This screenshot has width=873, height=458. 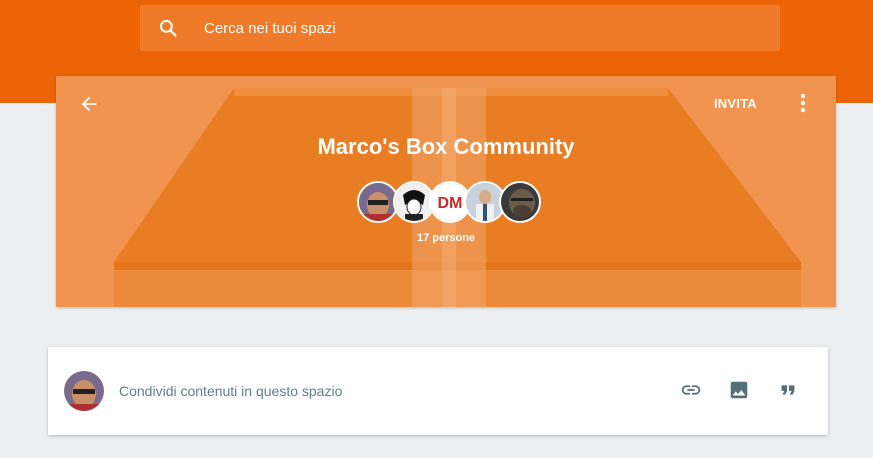 What do you see at coordinates (520, 202) in the screenshot?
I see `avatar` at bounding box center [520, 202].